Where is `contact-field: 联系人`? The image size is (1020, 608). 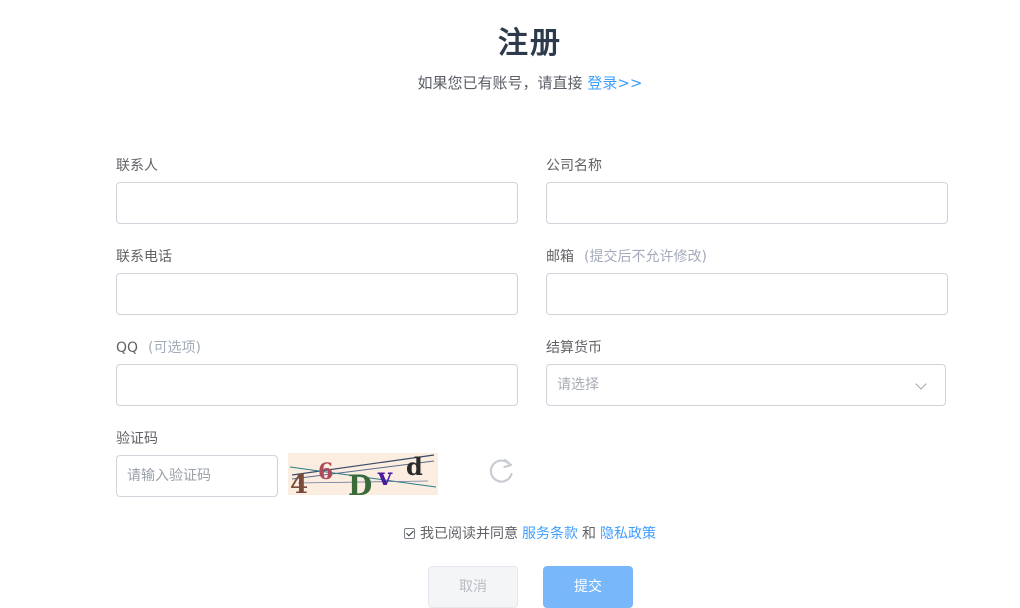
contact-field: 联系人 is located at coordinates (317, 190).